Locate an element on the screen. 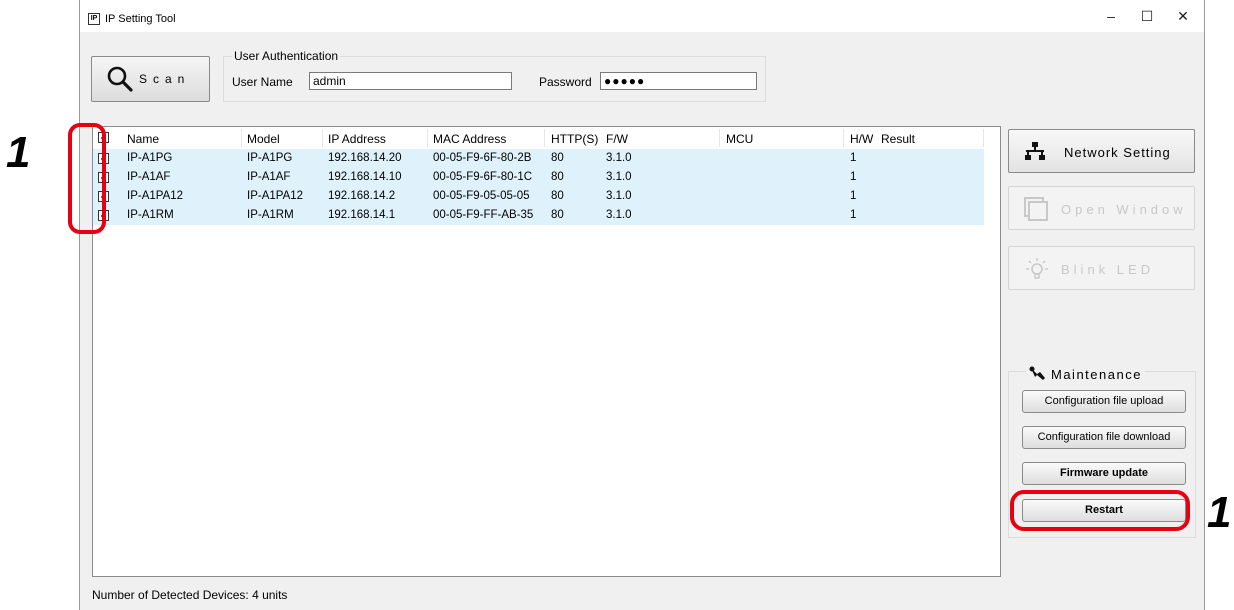 The image size is (1234, 610). cell-ip-address: 192.168.14.1 is located at coordinates (362, 215).